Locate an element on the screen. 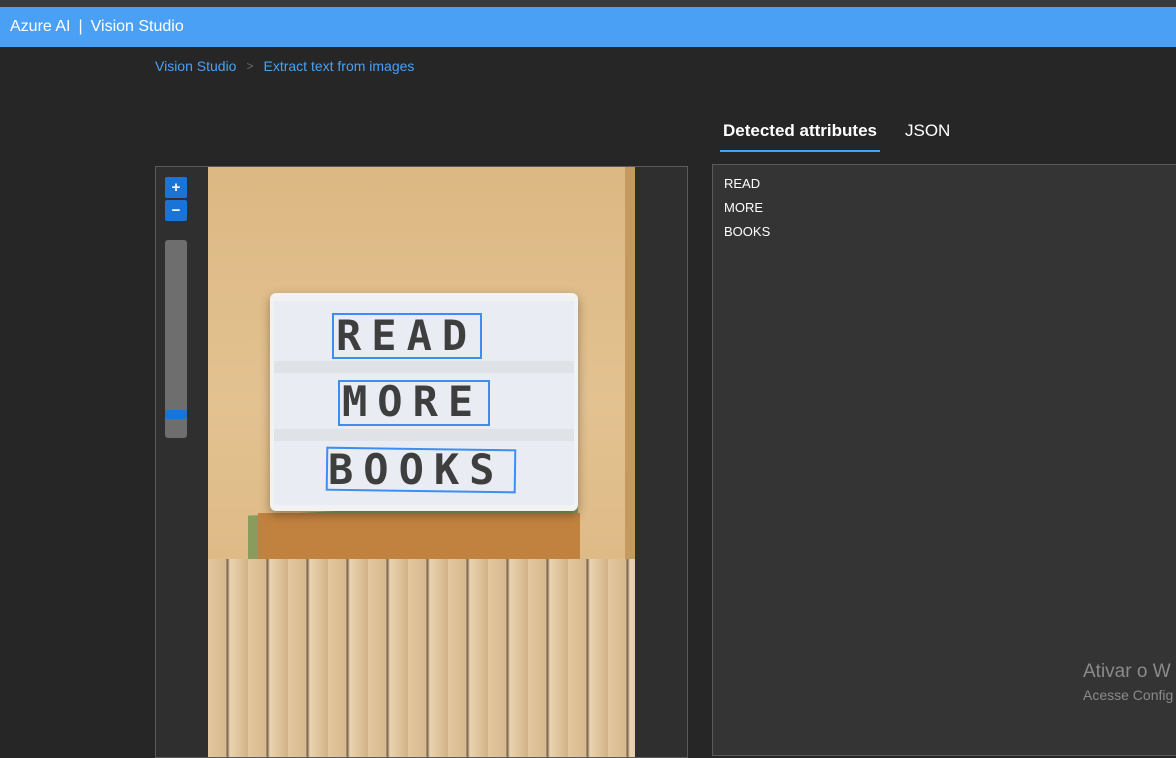 The width and height of the screenshot is (1176, 758). result-tabs: Detected attributes JSON is located at coordinates (847, 134).